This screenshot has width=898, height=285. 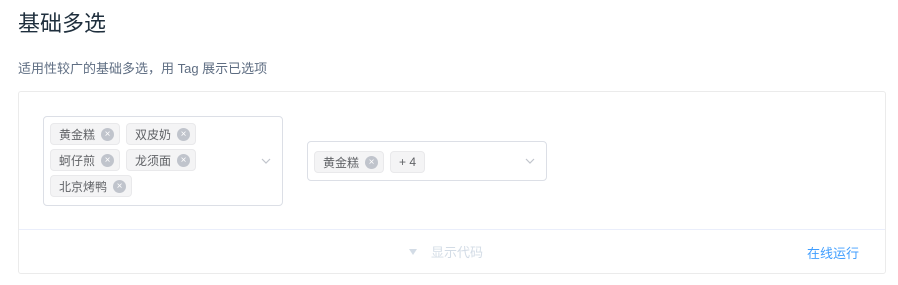 I want to click on tag-label: 龙须面, so click(x=153, y=160).